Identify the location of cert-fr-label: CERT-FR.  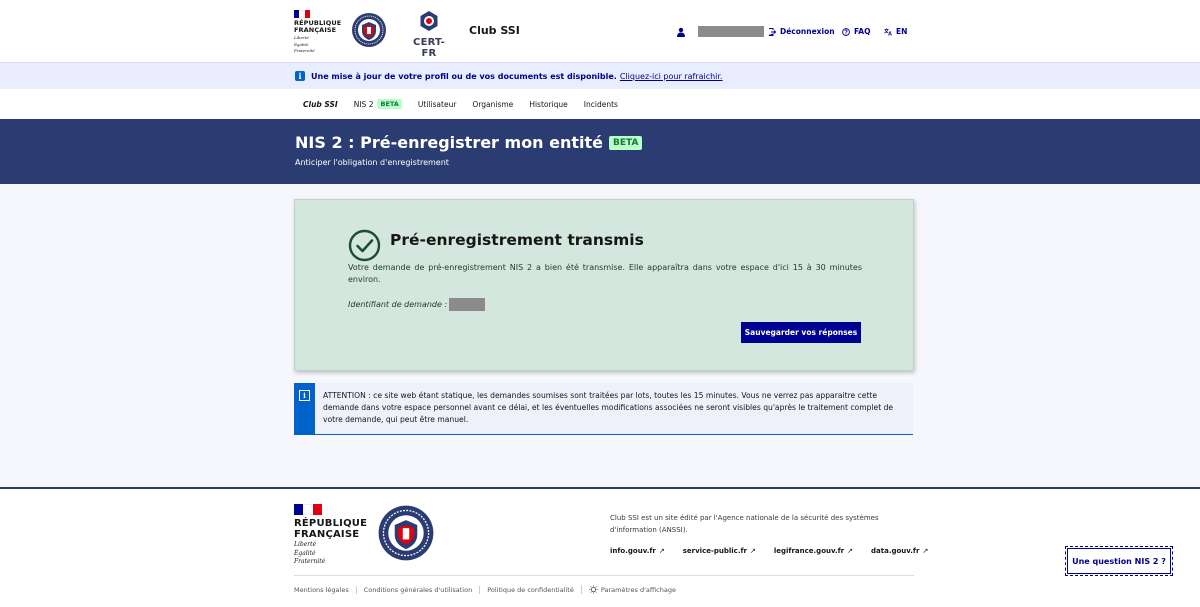
(429, 48).